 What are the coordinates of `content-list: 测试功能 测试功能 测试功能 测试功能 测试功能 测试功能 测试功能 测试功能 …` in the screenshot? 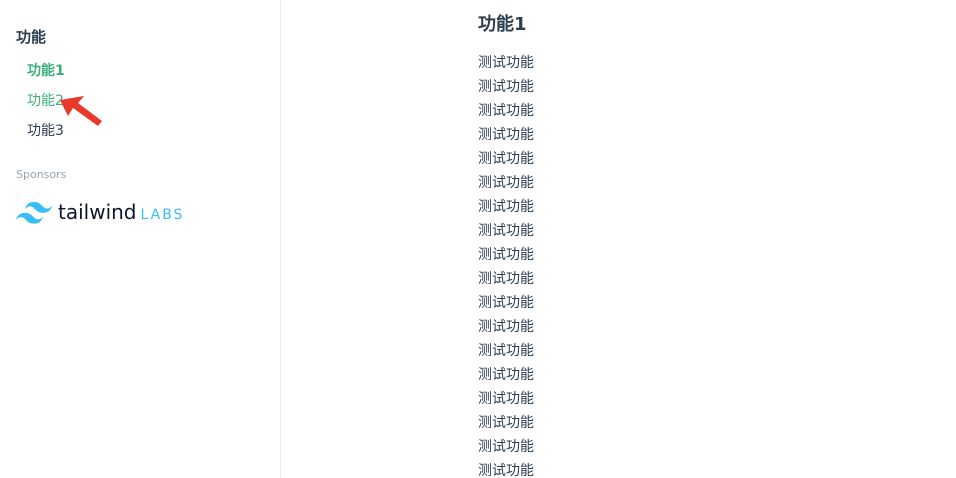 It's located at (506, 264).